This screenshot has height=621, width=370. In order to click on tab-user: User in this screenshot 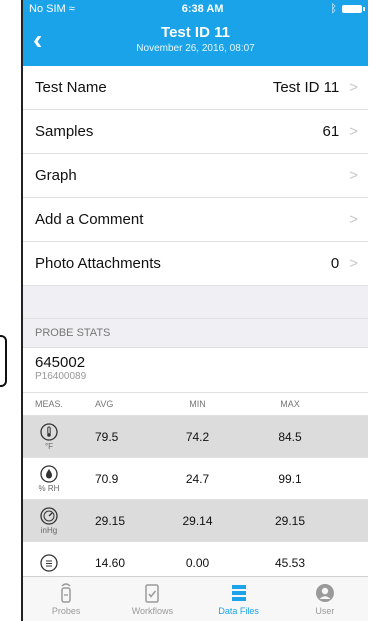, I will do `click(325, 599)`.